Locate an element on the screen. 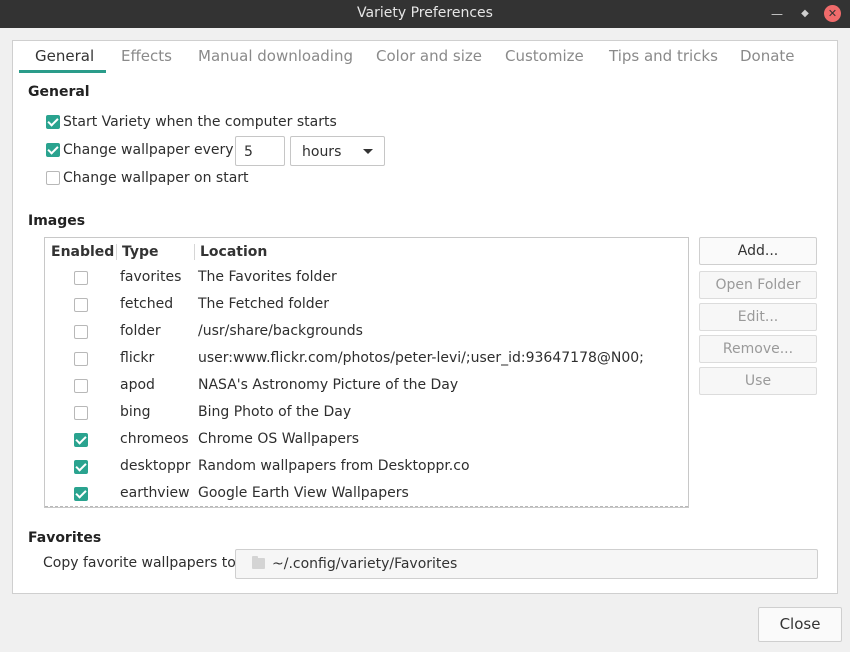 Image resolution: width=850 pixels, height=652 pixels. start-on-boot-checkbox is located at coordinates (53, 122).